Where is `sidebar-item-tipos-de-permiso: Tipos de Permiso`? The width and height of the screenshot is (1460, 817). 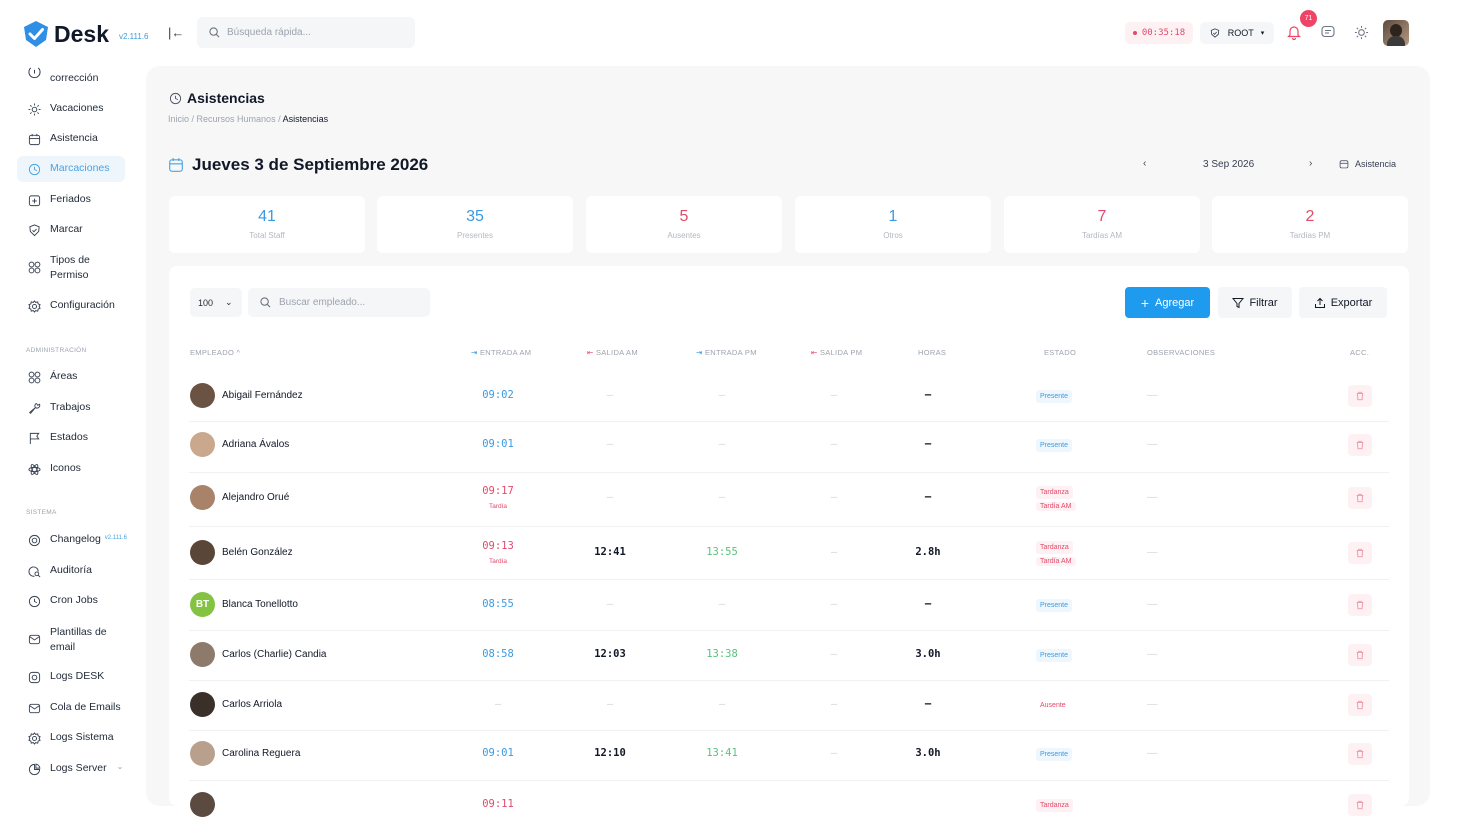
sidebar-item-tipos-de-permiso: Tipos de Permiso is located at coordinates (71, 268).